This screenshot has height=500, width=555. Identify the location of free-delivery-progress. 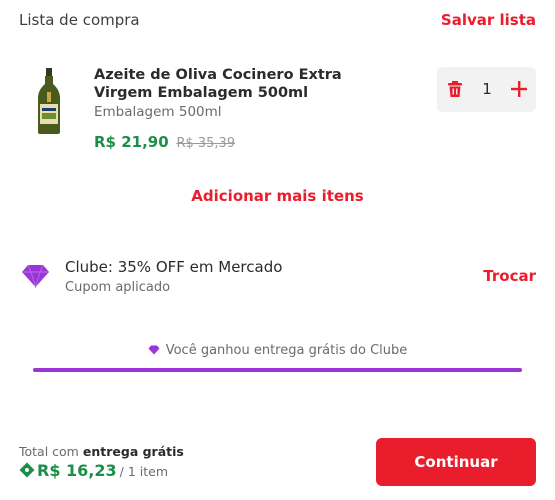
(277, 370).